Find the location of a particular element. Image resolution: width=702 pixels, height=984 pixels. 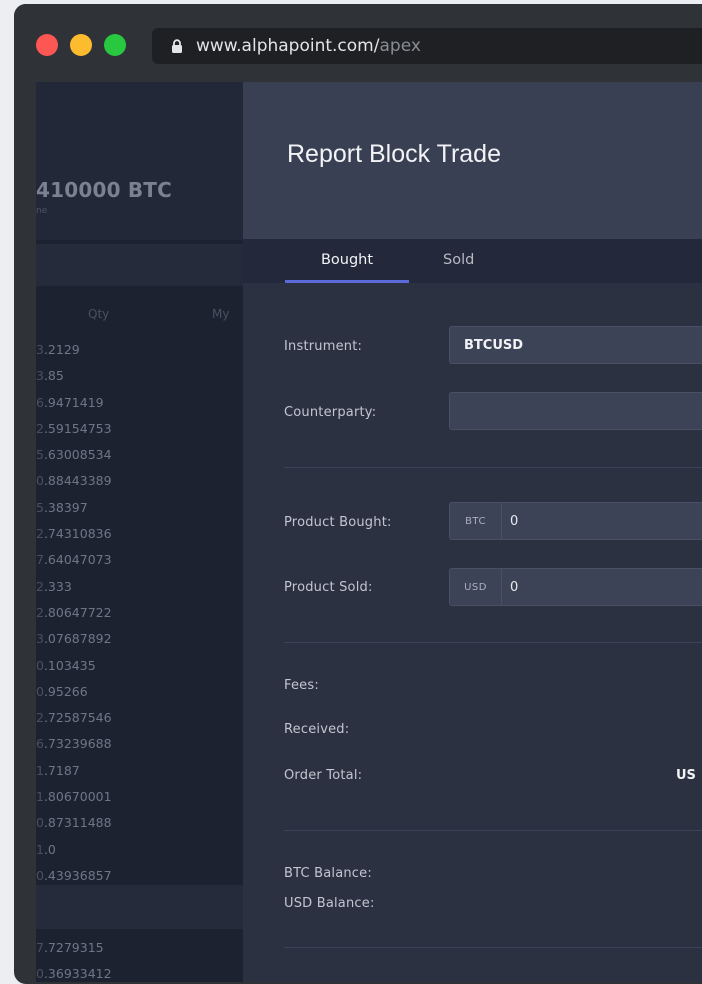

row-qty-rest: .0 is located at coordinates (49, 849).